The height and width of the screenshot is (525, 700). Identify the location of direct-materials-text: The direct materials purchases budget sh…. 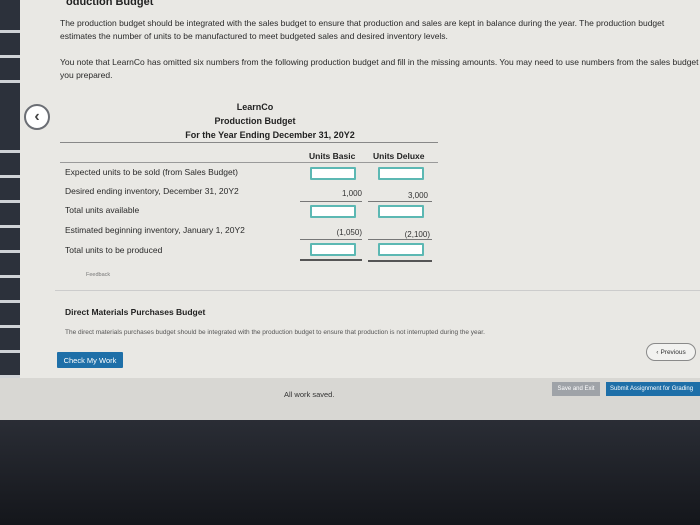
(275, 332).